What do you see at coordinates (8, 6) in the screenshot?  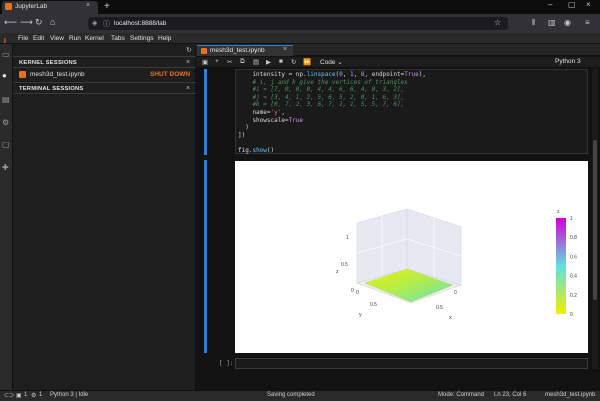 I see `jupyter-favicon` at bounding box center [8, 6].